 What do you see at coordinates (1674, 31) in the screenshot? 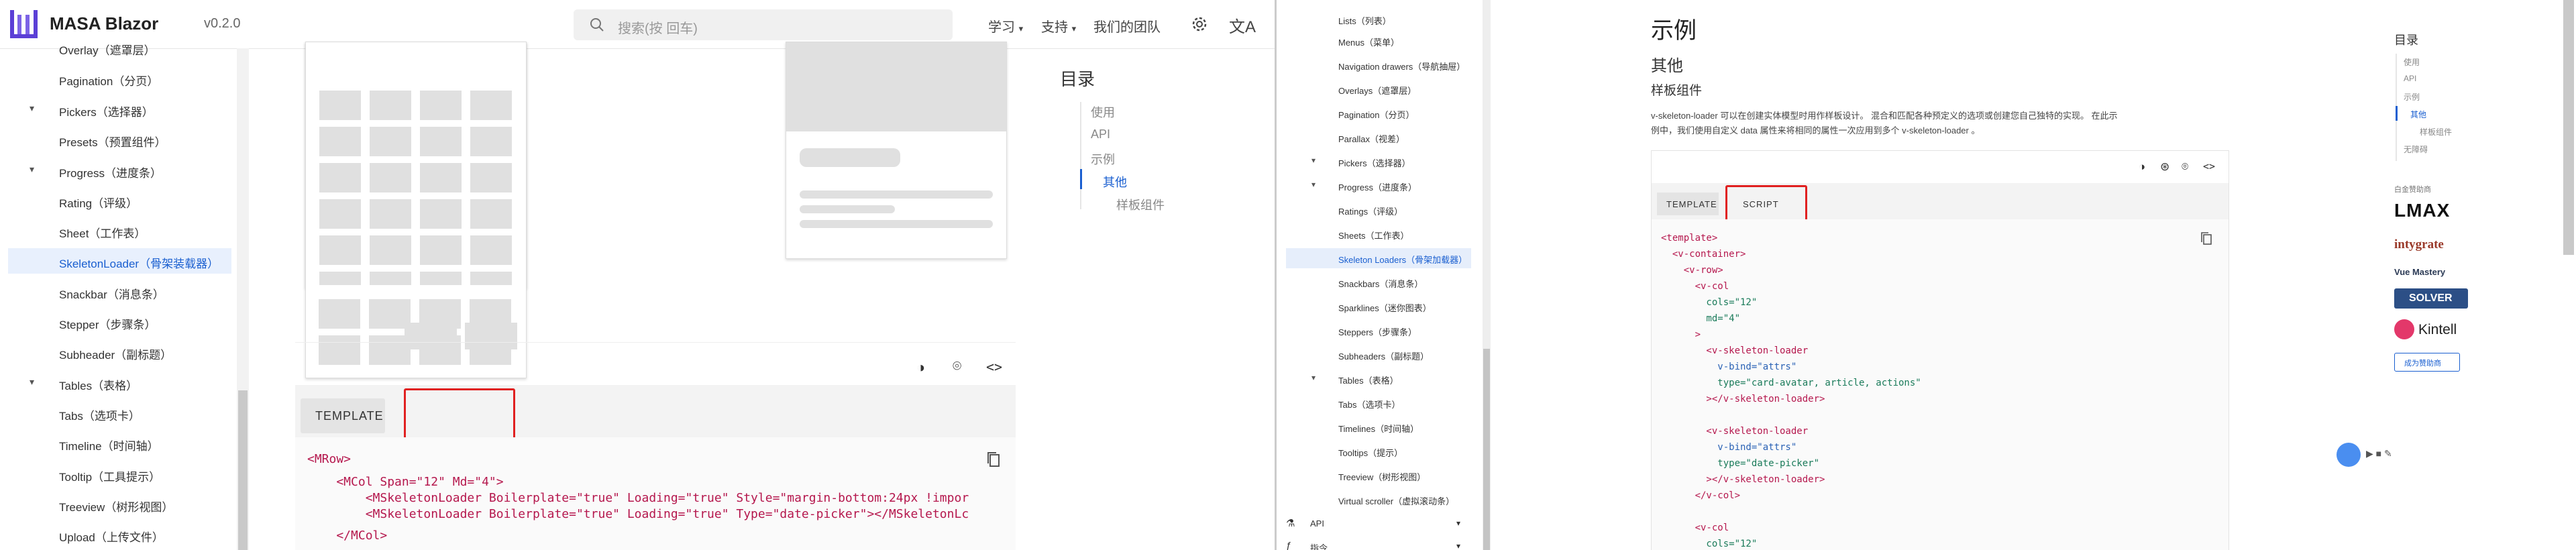
I see `section-heading: 示例` at bounding box center [1674, 31].